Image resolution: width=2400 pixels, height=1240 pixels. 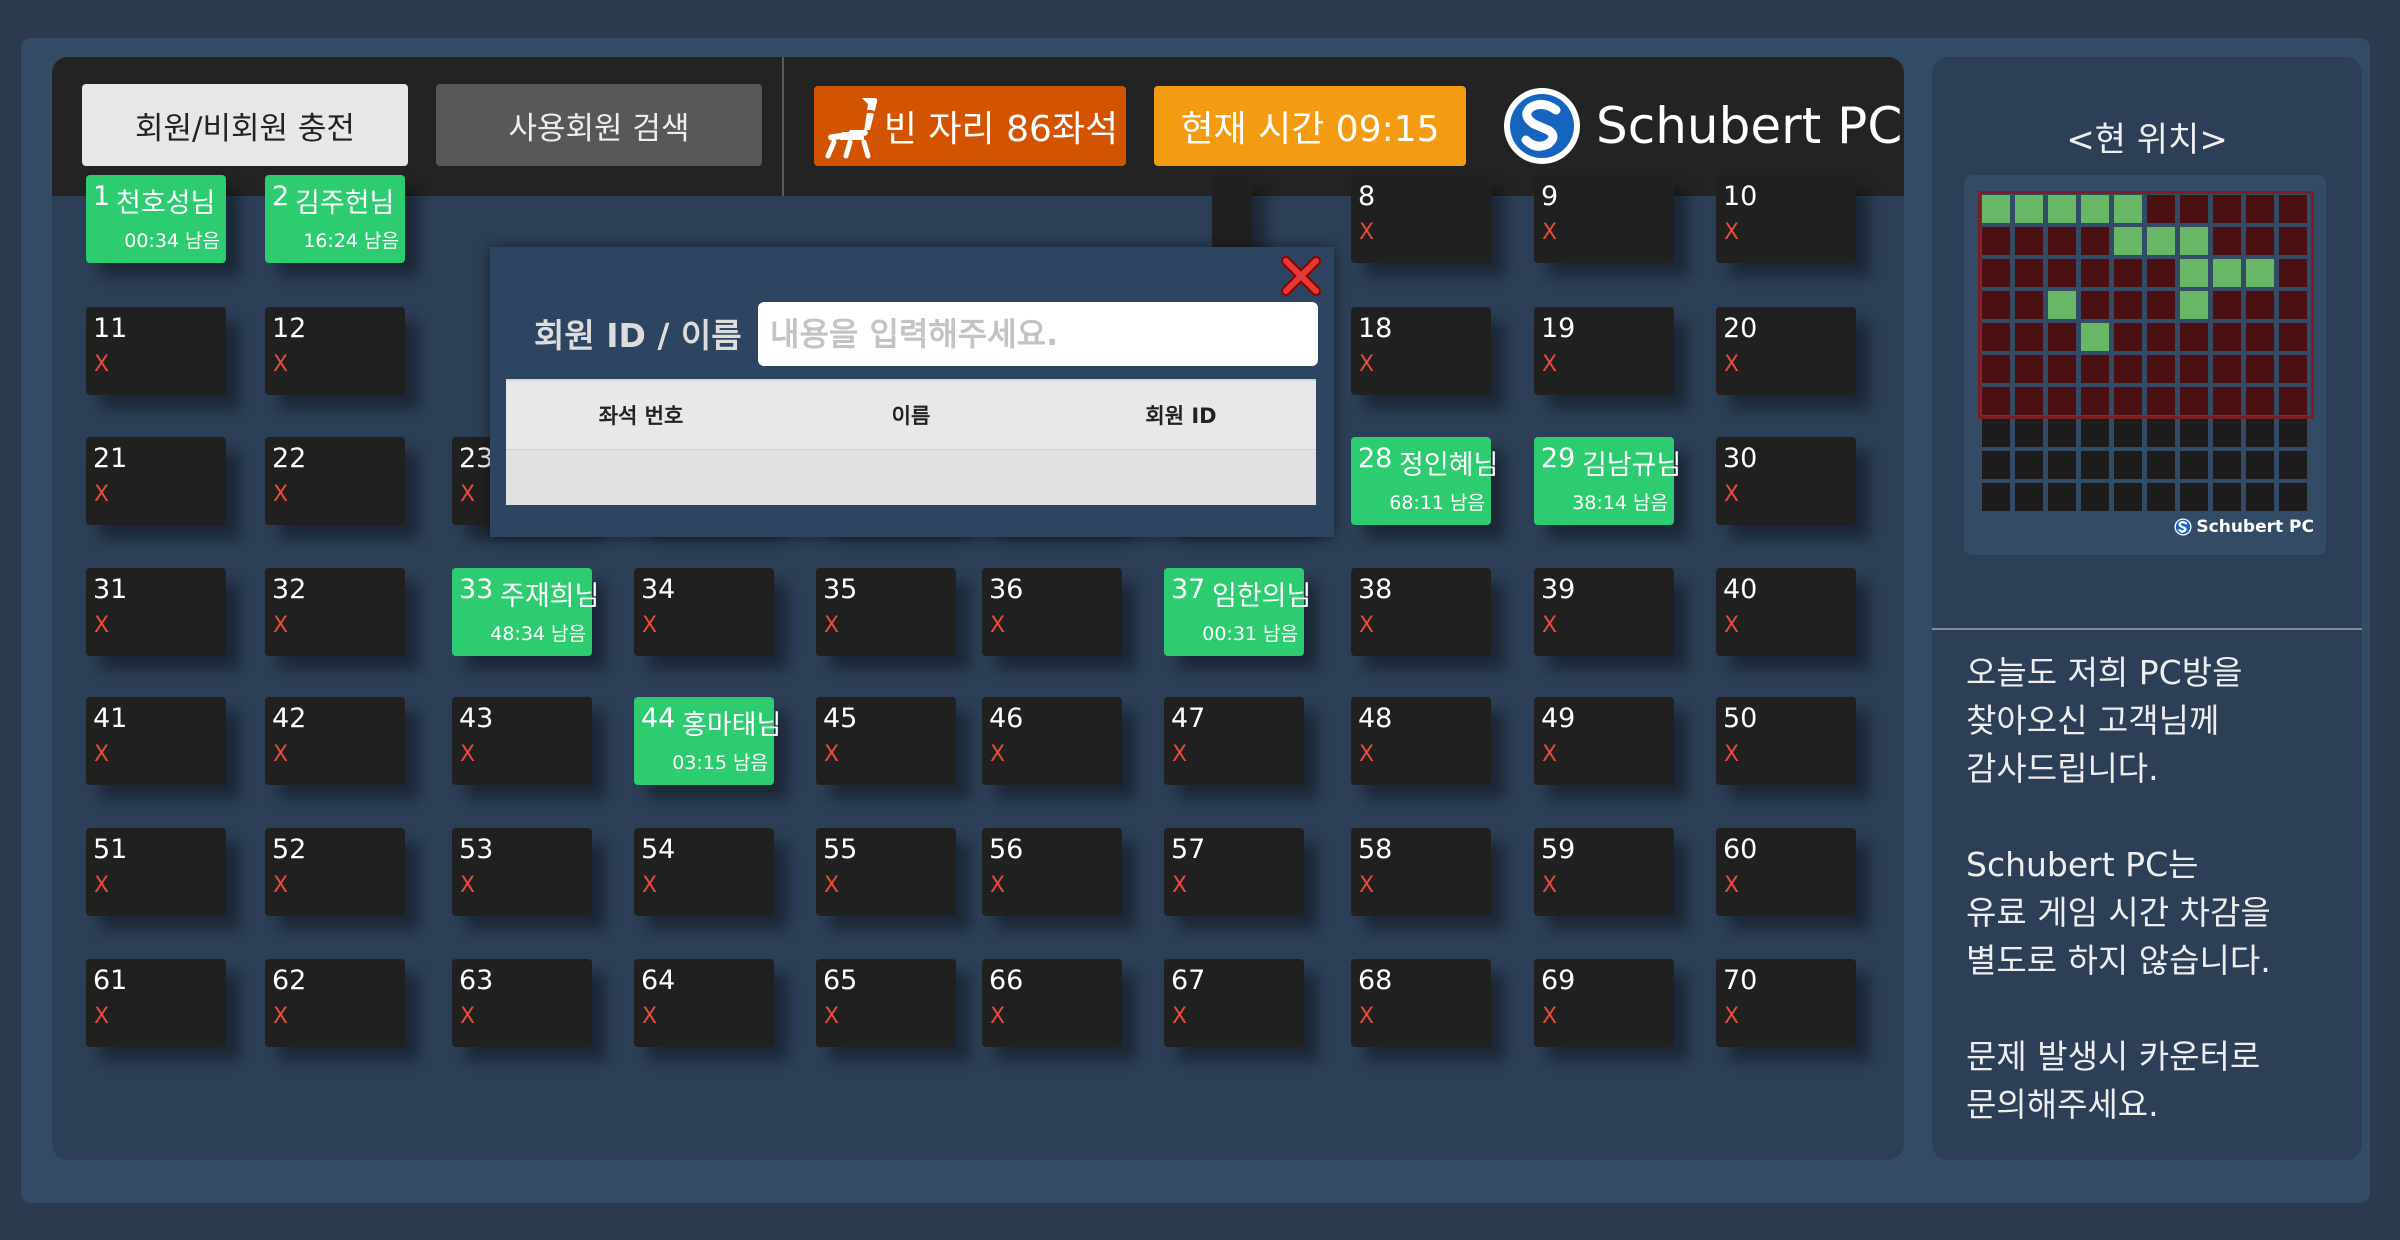 I want to click on seat-53: 53 X, so click(x=522, y=872).